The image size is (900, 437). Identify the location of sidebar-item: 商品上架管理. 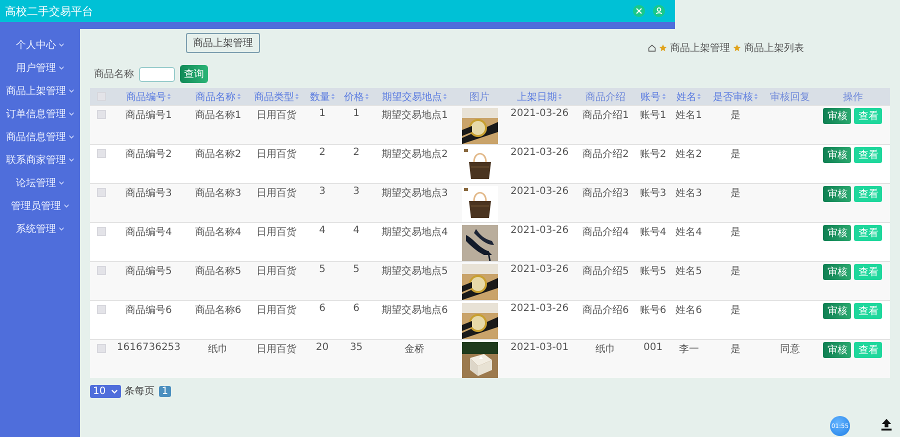
(40, 90).